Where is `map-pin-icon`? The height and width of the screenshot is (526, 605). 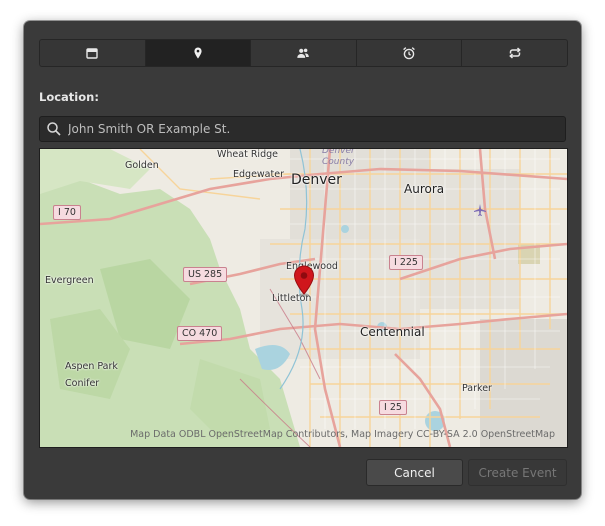
map-pin-icon is located at coordinates (198, 53).